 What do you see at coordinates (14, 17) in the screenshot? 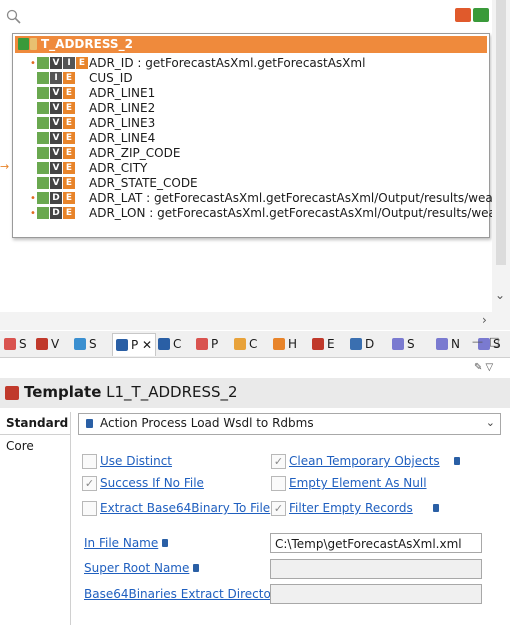
I see `search-icon` at bounding box center [14, 17].